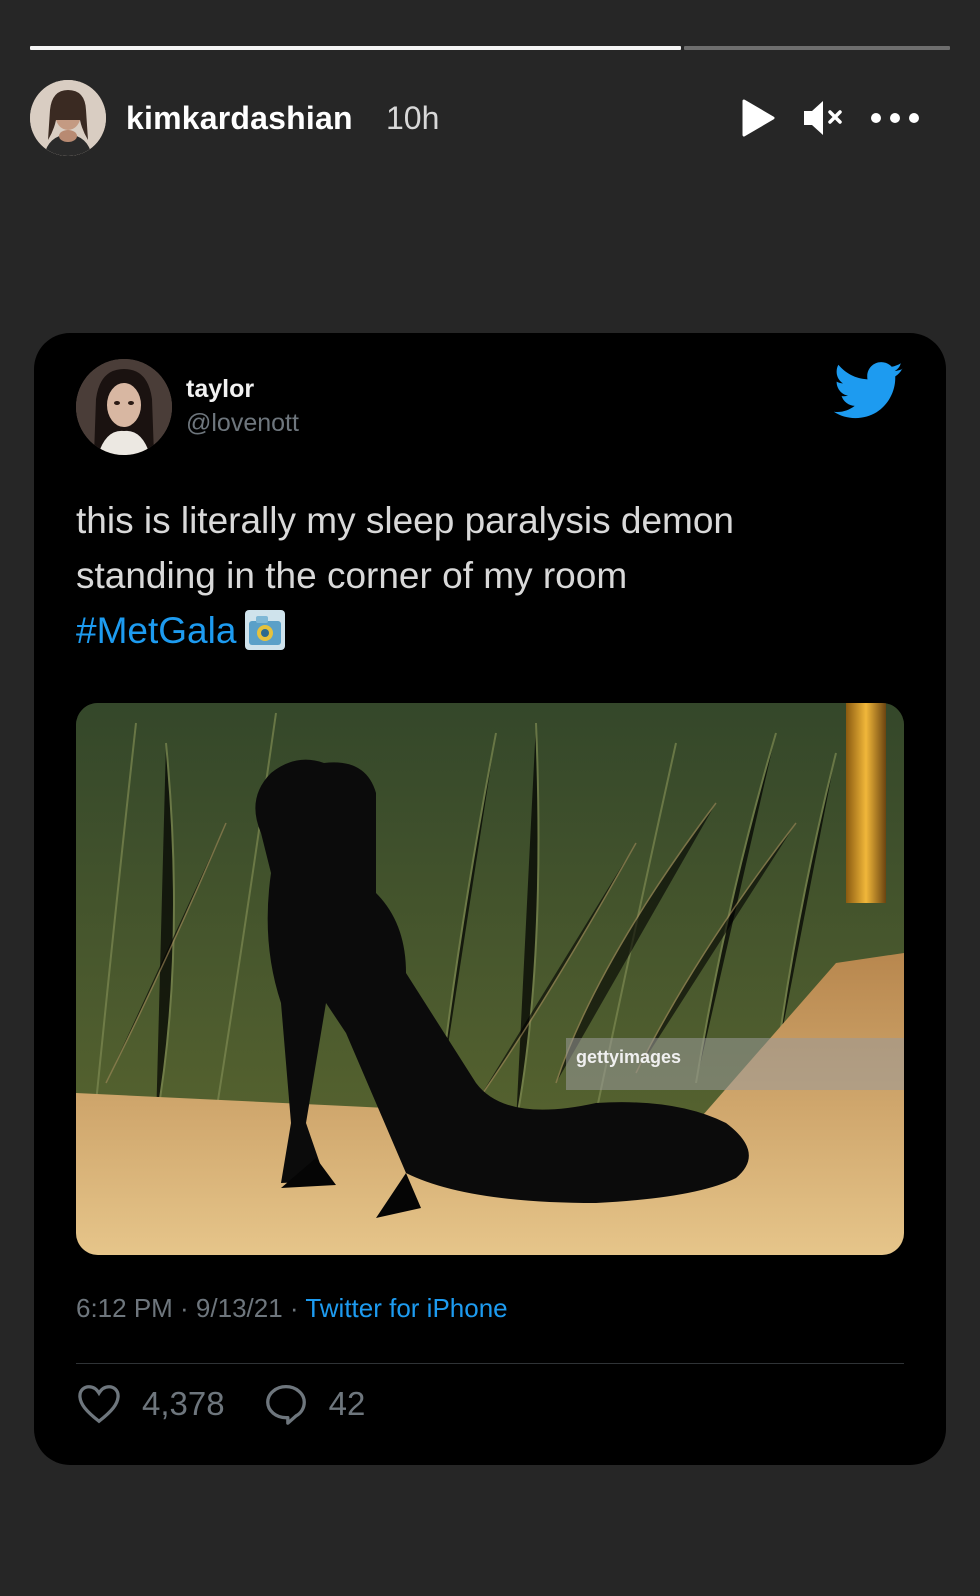 Image resolution: width=980 pixels, height=1596 pixels. What do you see at coordinates (628, 1057) in the screenshot?
I see `getty-watermark: gettyimages` at bounding box center [628, 1057].